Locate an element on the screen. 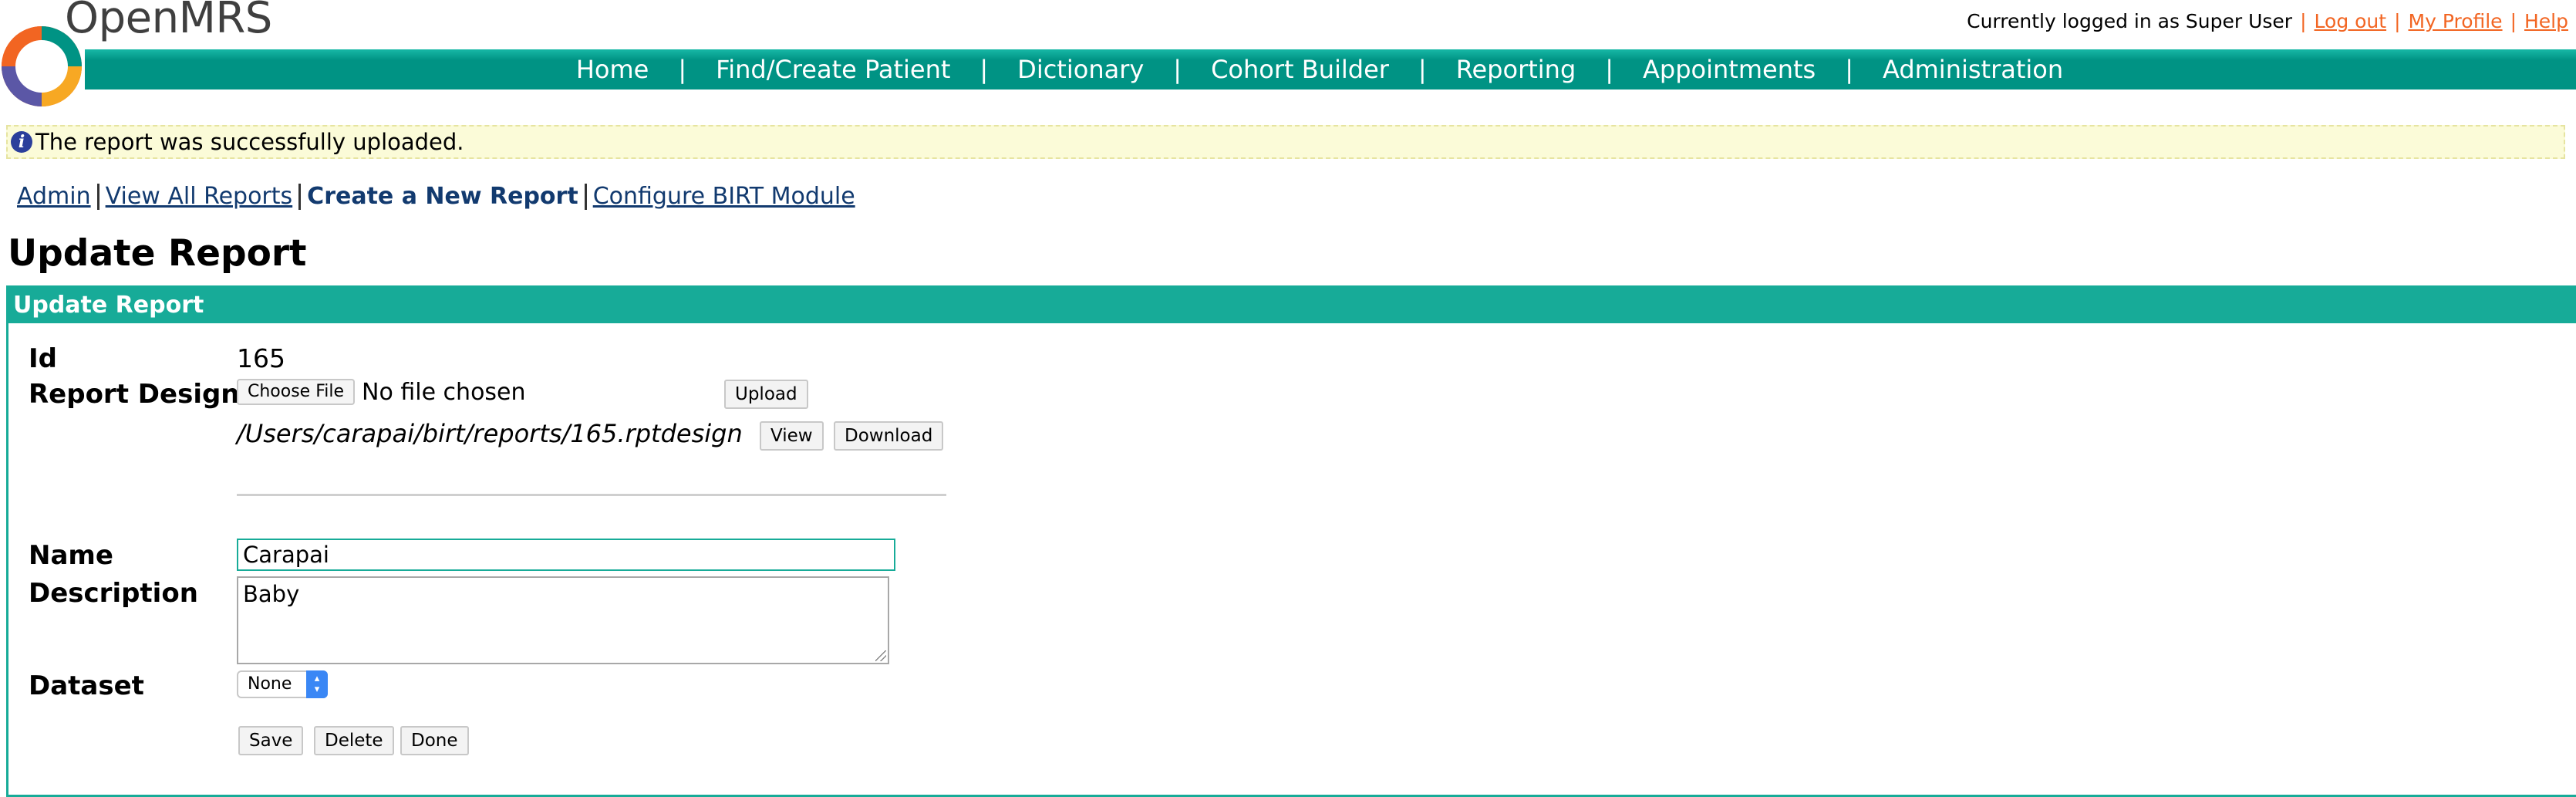  name-label: Name is located at coordinates (71, 555).